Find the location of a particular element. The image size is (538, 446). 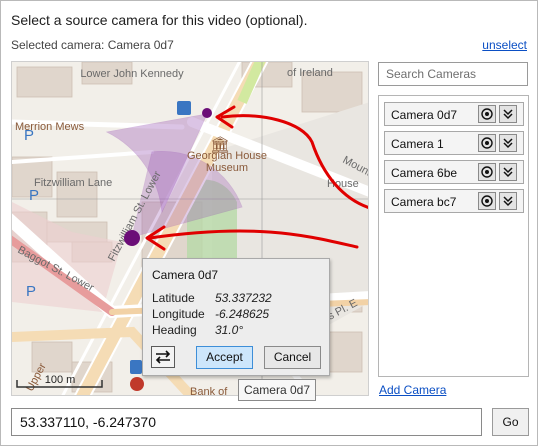

camera-marker is located at coordinates (207, 113).